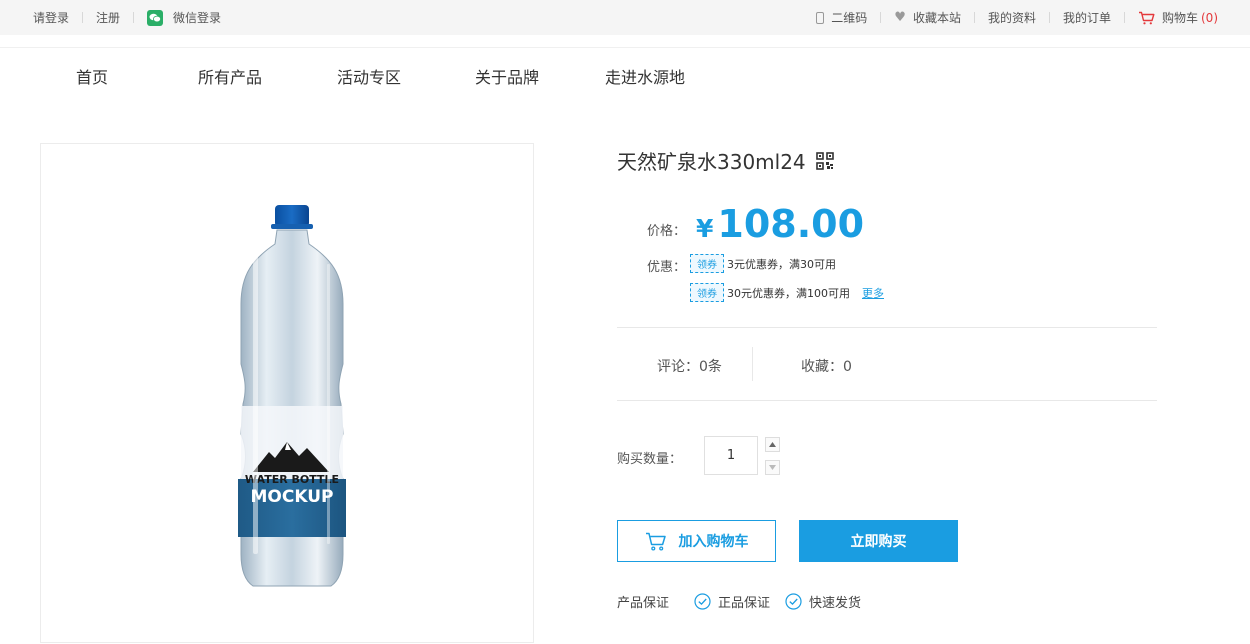 The image size is (1250, 644). I want to click on product-title-row: 天然矿泉水330ml24, so click(725, 160).